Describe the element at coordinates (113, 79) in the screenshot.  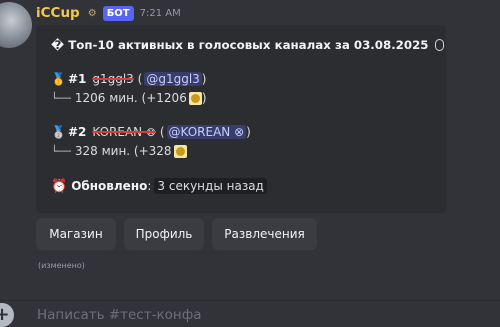
I see `user-name: g1ggl3` at that location.